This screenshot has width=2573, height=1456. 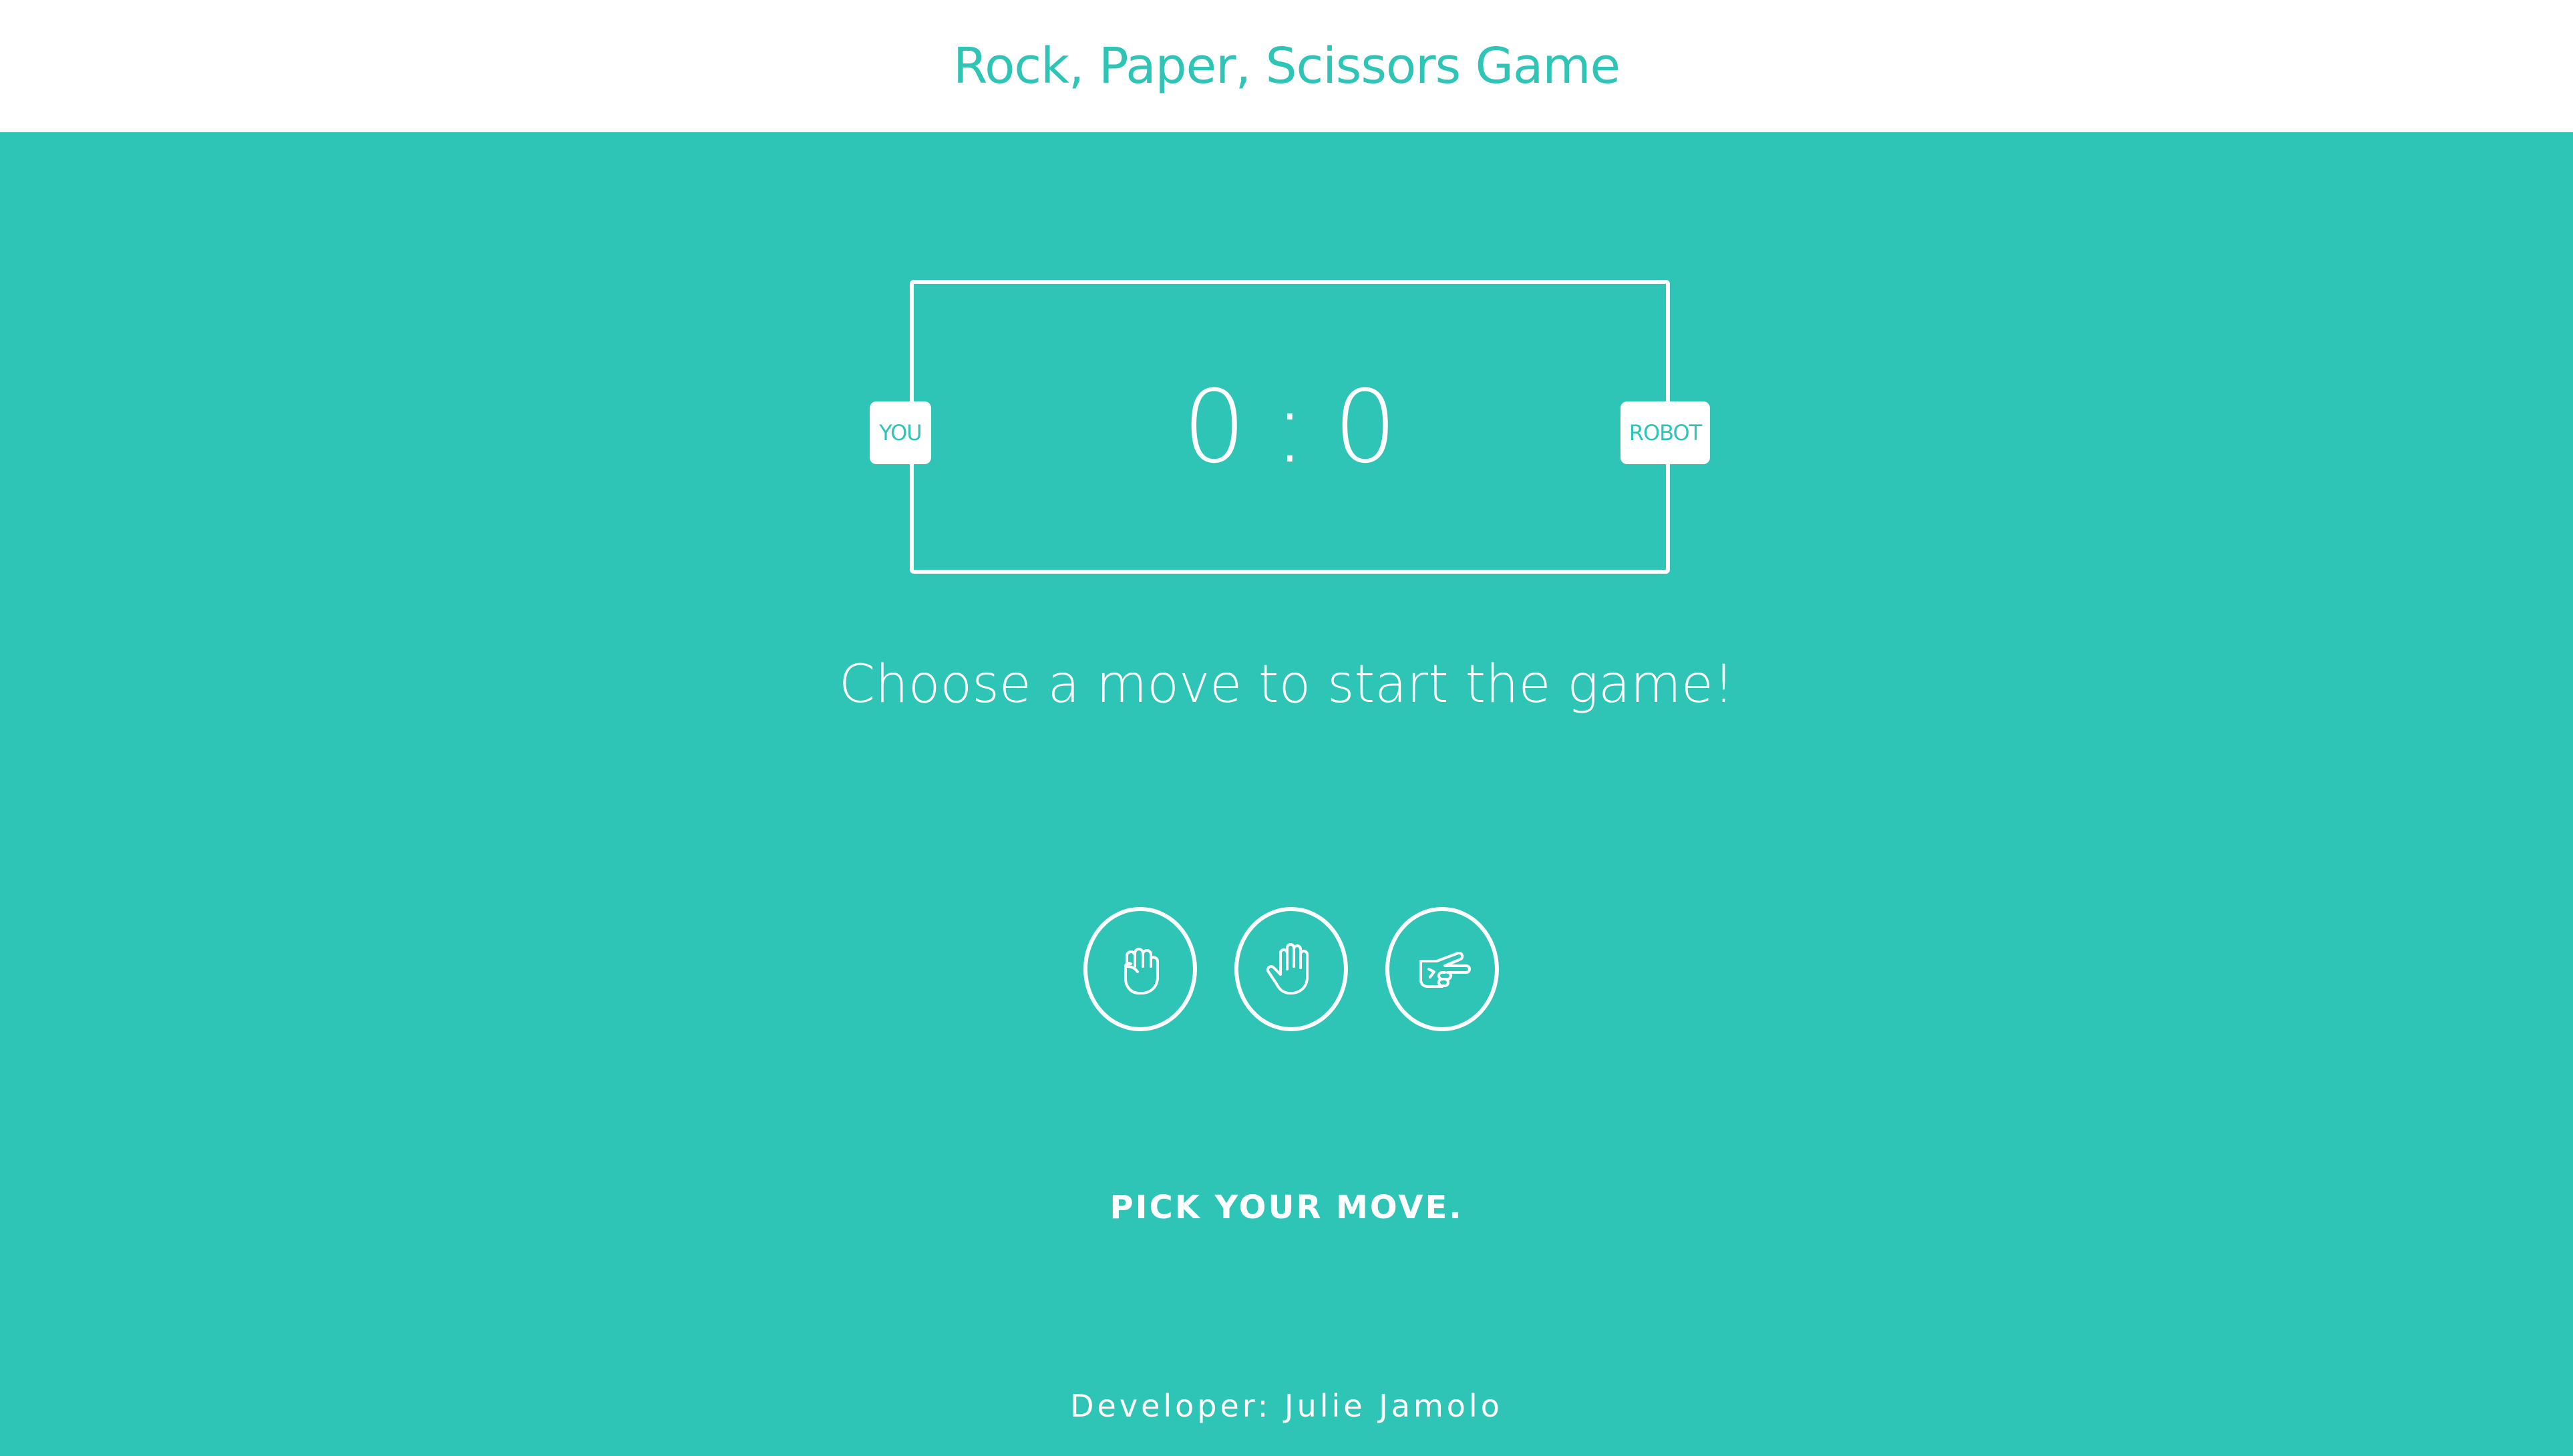 I want to click on rock-hand-icon, so click(x=1141, y=971).